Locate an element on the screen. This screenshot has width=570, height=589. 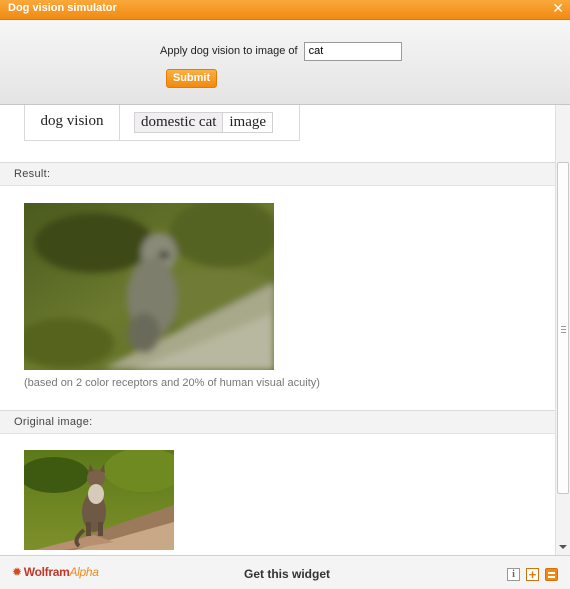
logo-text: Wolfram is located at coordinates (46, 572).